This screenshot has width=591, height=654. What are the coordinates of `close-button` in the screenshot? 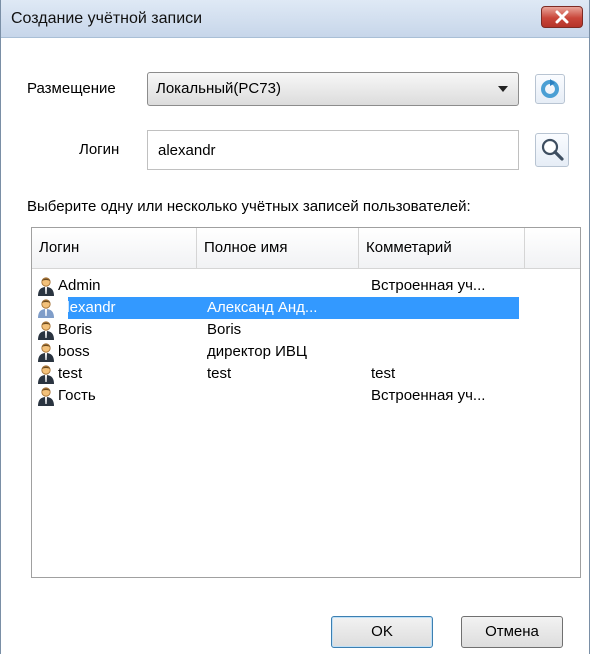 It's located at (562, 17).